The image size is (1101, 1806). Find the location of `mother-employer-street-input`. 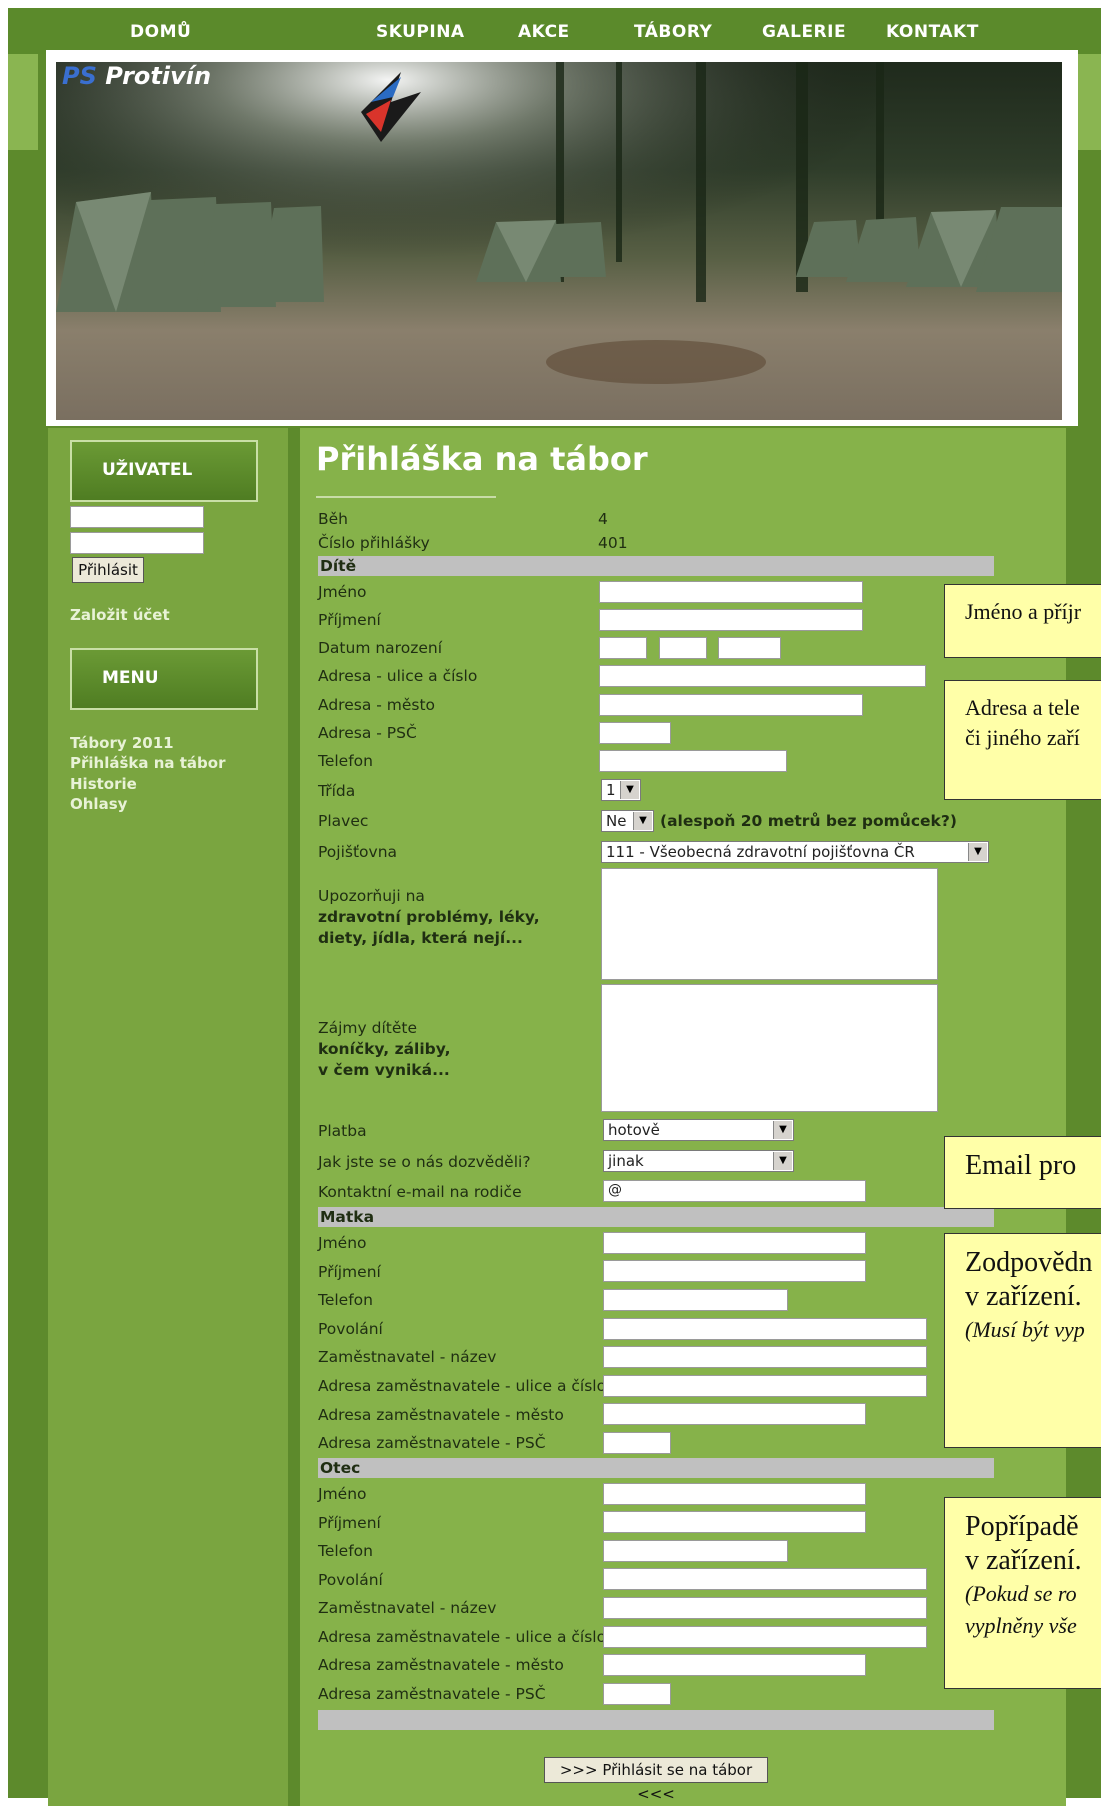

mother-employer-street-input is located at coordinates (765, 1386).